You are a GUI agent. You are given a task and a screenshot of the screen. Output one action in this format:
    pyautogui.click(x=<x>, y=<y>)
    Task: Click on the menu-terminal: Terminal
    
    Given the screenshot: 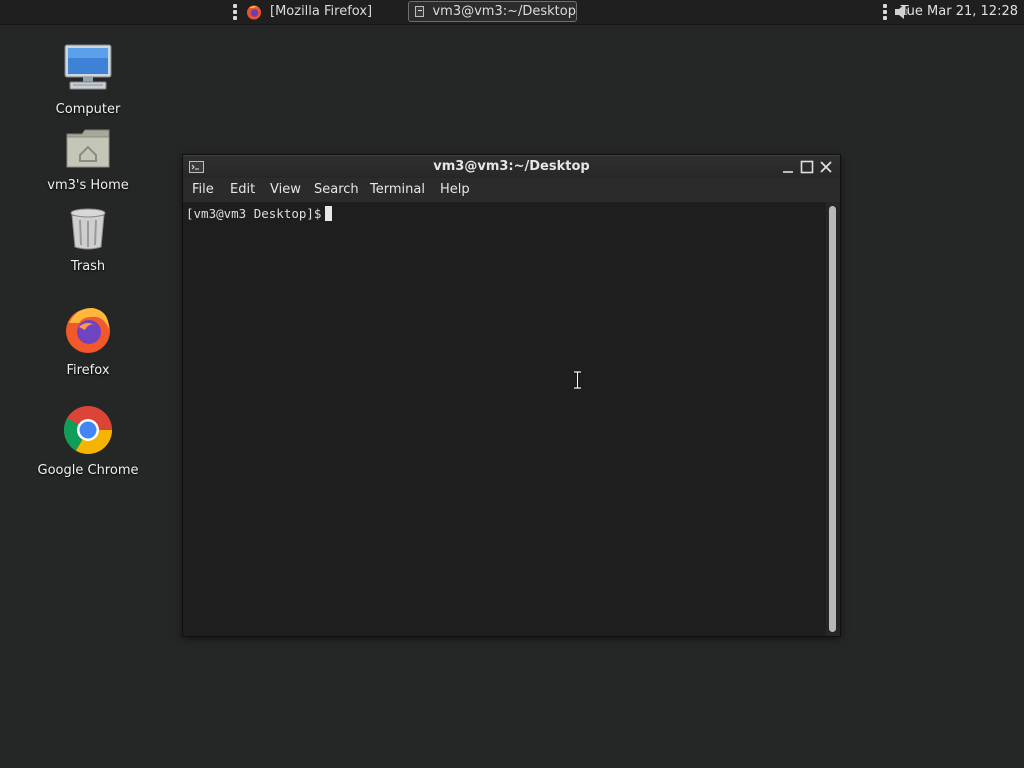 What is the action you would take?
    pyautogui.click(x=397, y=190)
    